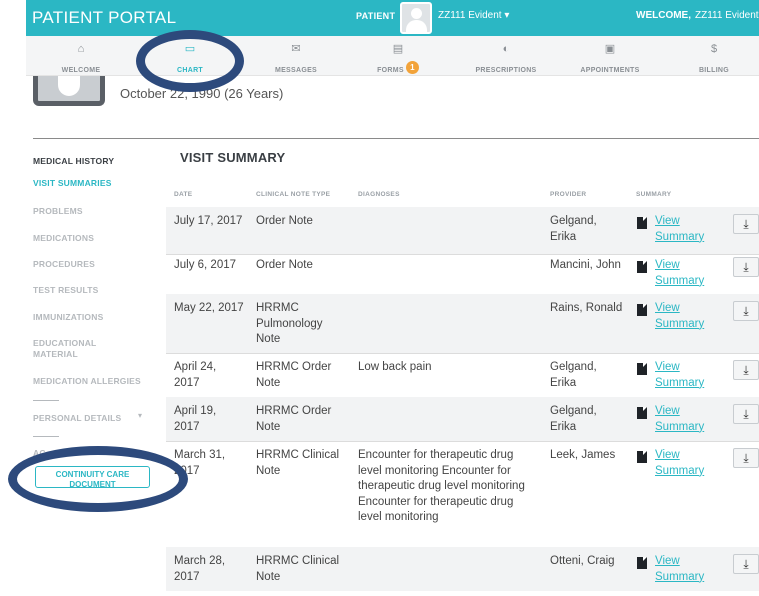 The width and height of the screenshot is (759, 596). What do you see at coordinates (90, 264) in the screenshot?
I see `sidebar-item-procedures: PROCEDURES` at bounding box center [90, 264].